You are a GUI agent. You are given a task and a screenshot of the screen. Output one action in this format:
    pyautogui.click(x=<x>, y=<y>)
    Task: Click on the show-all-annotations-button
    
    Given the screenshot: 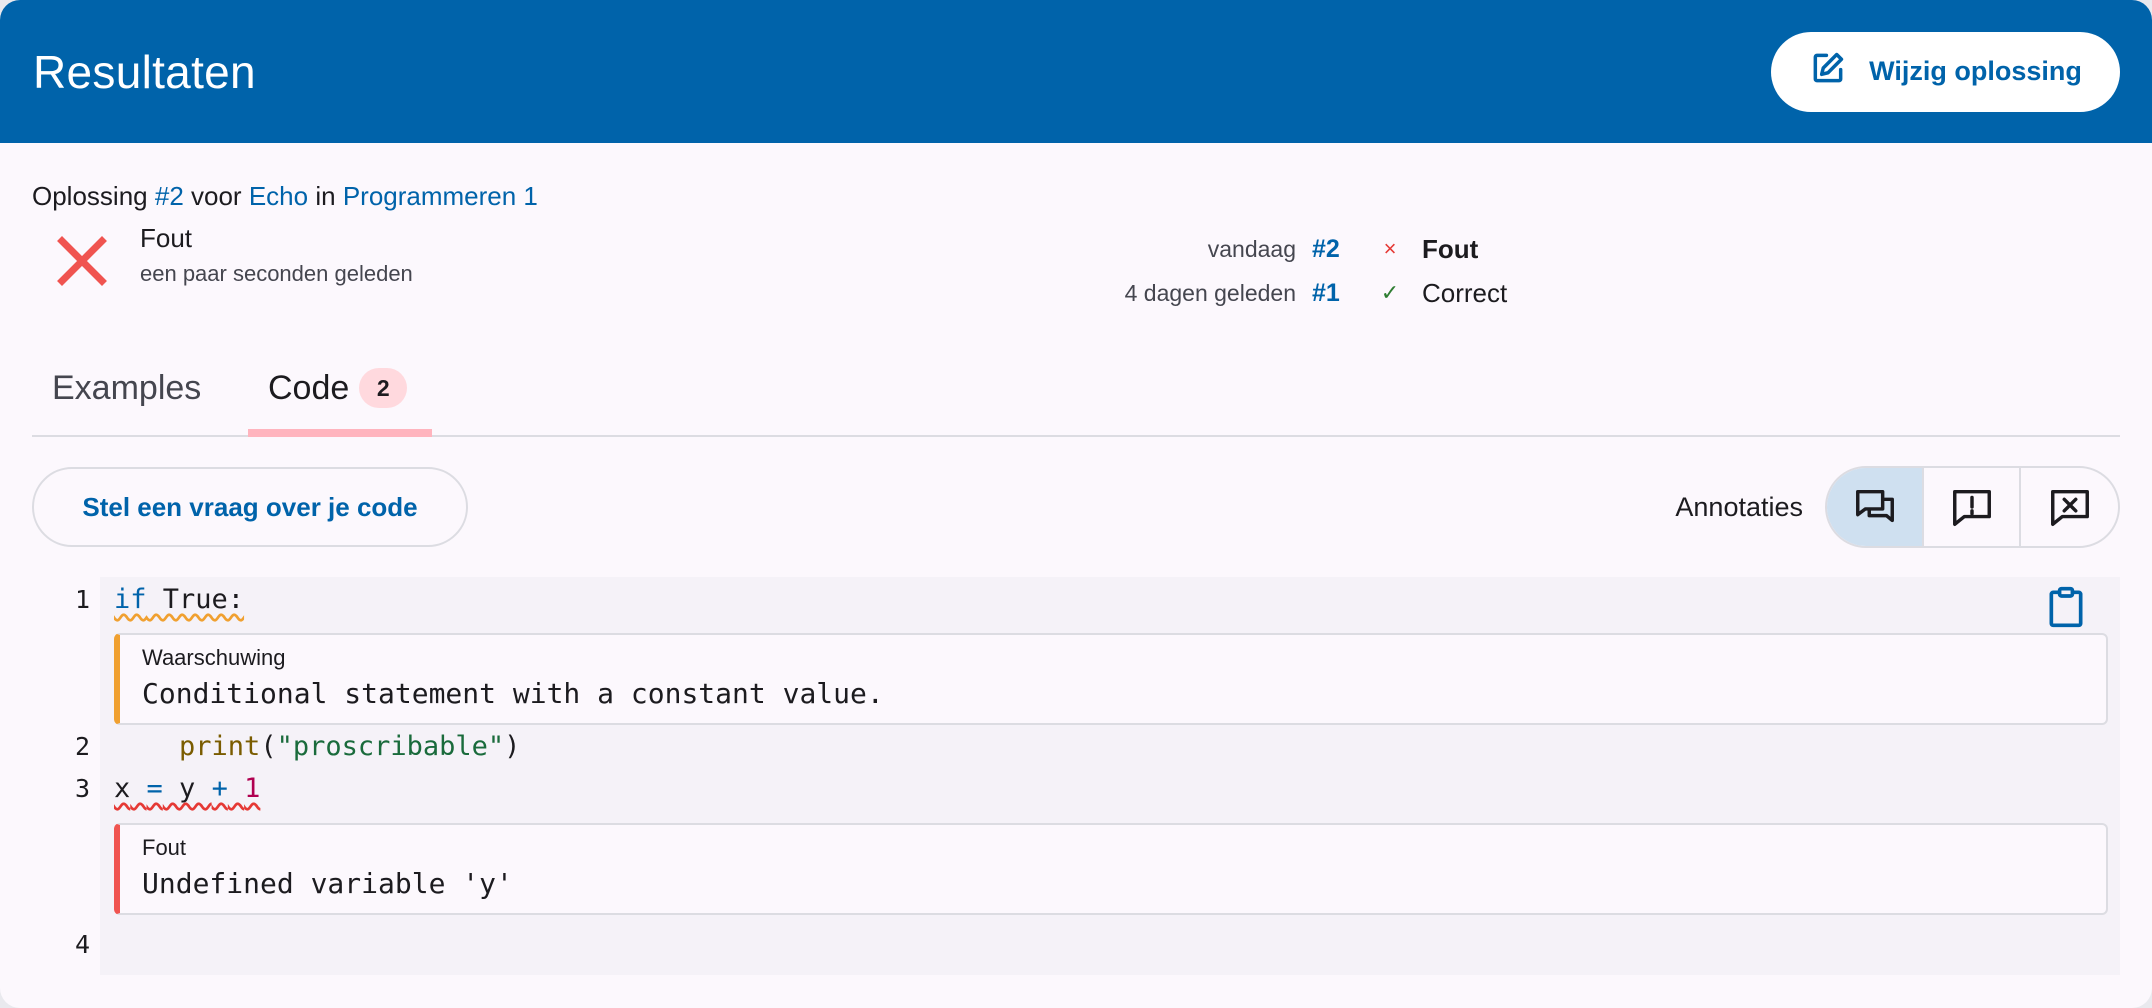 What is the action you would take?
    pyautogui.click(x=1875, y=507)
    